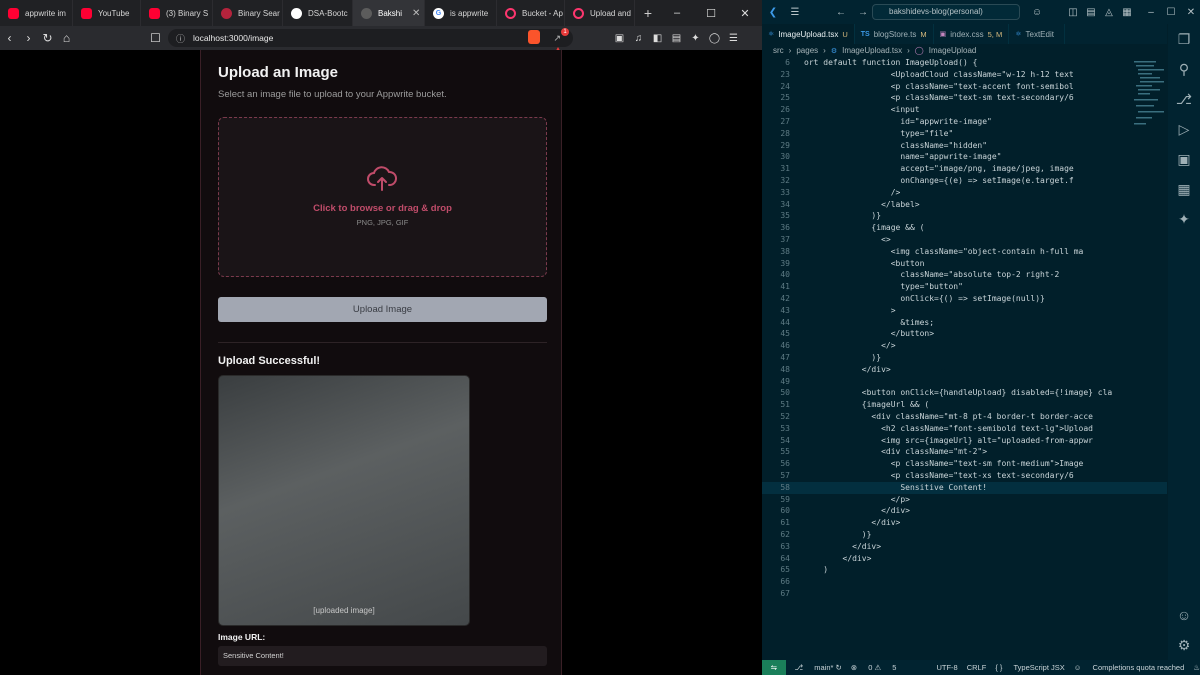  I want to click on layout-icon: ▦, so click(1127, 12).